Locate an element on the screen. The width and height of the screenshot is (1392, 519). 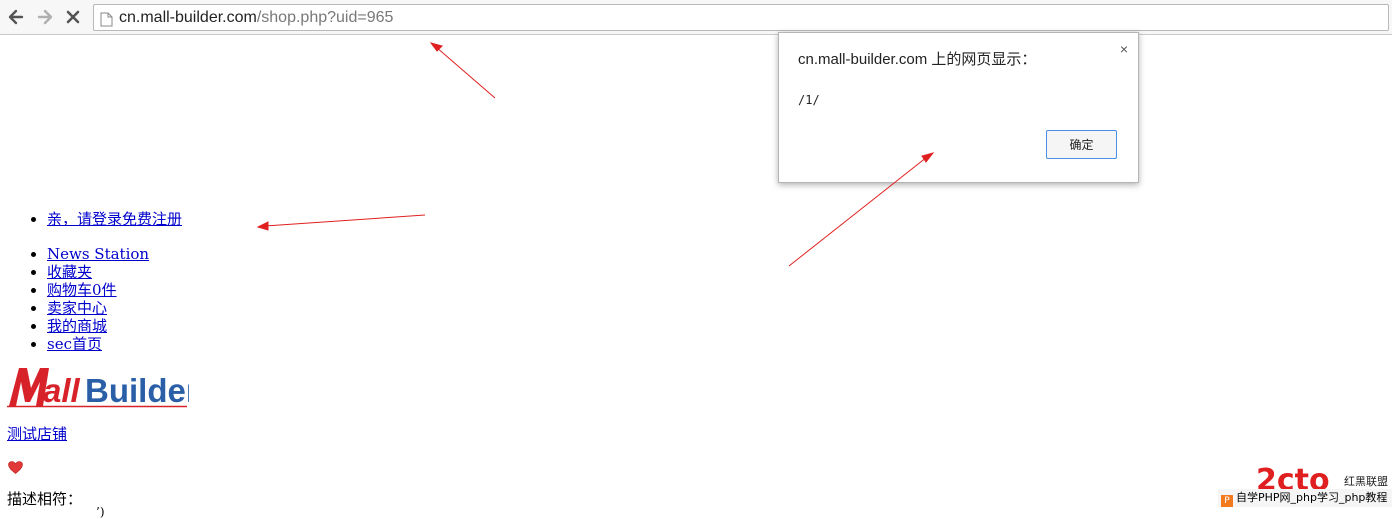
heart-icon is located at coordinates (15, 468).